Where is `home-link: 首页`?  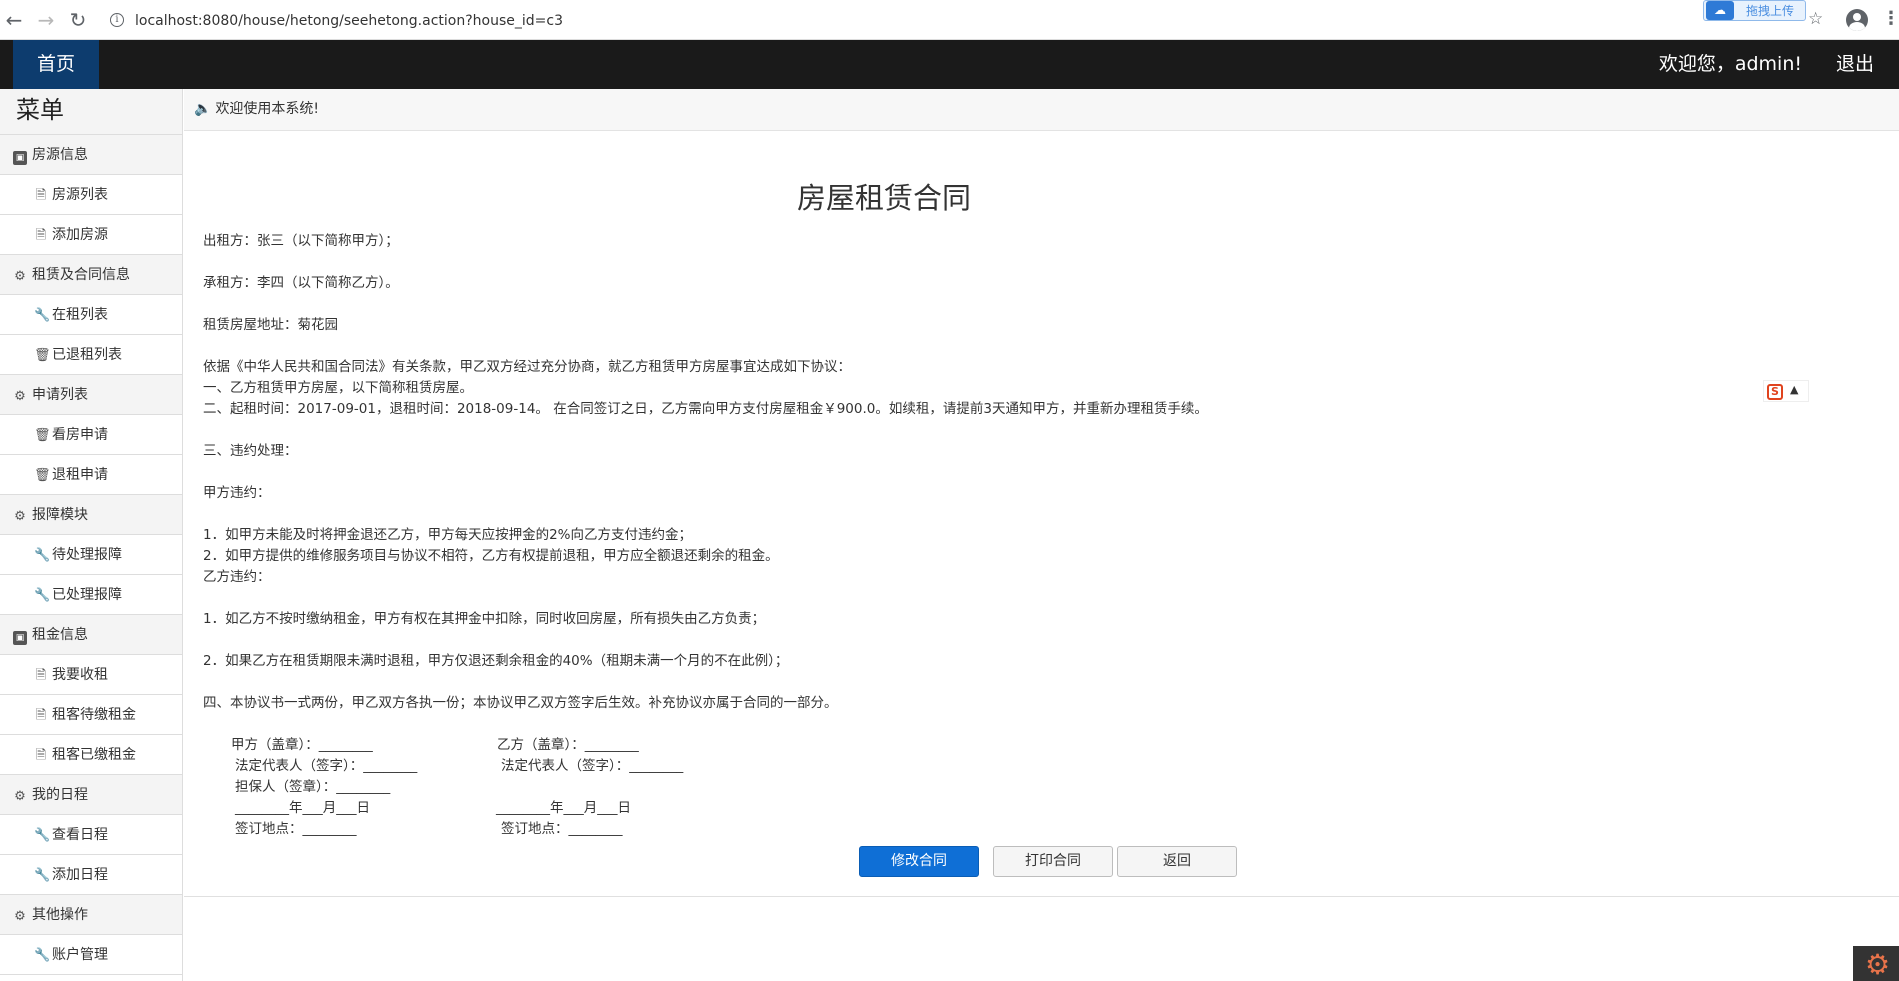
home-link: 首页 is located at coordinates (56, 64).